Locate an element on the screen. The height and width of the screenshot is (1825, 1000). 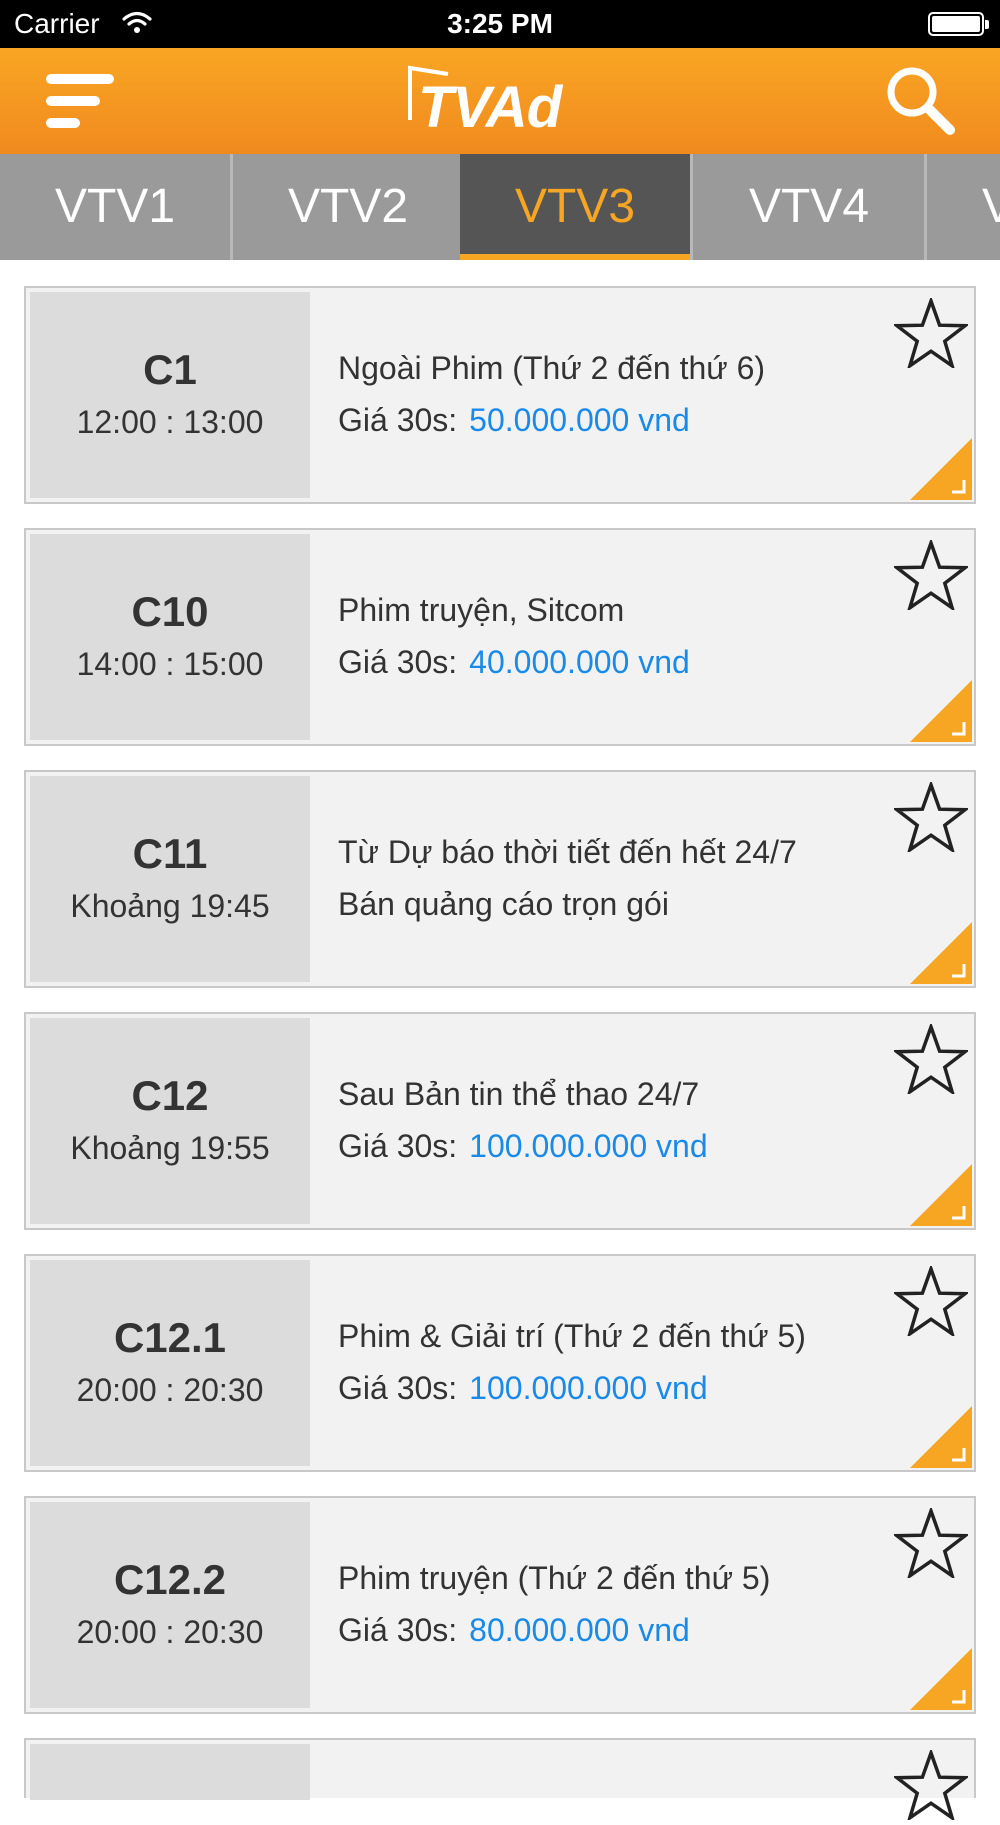
price-line: Giá 30s: 80.000.000 vnd is located at coordinates (514, 1630).